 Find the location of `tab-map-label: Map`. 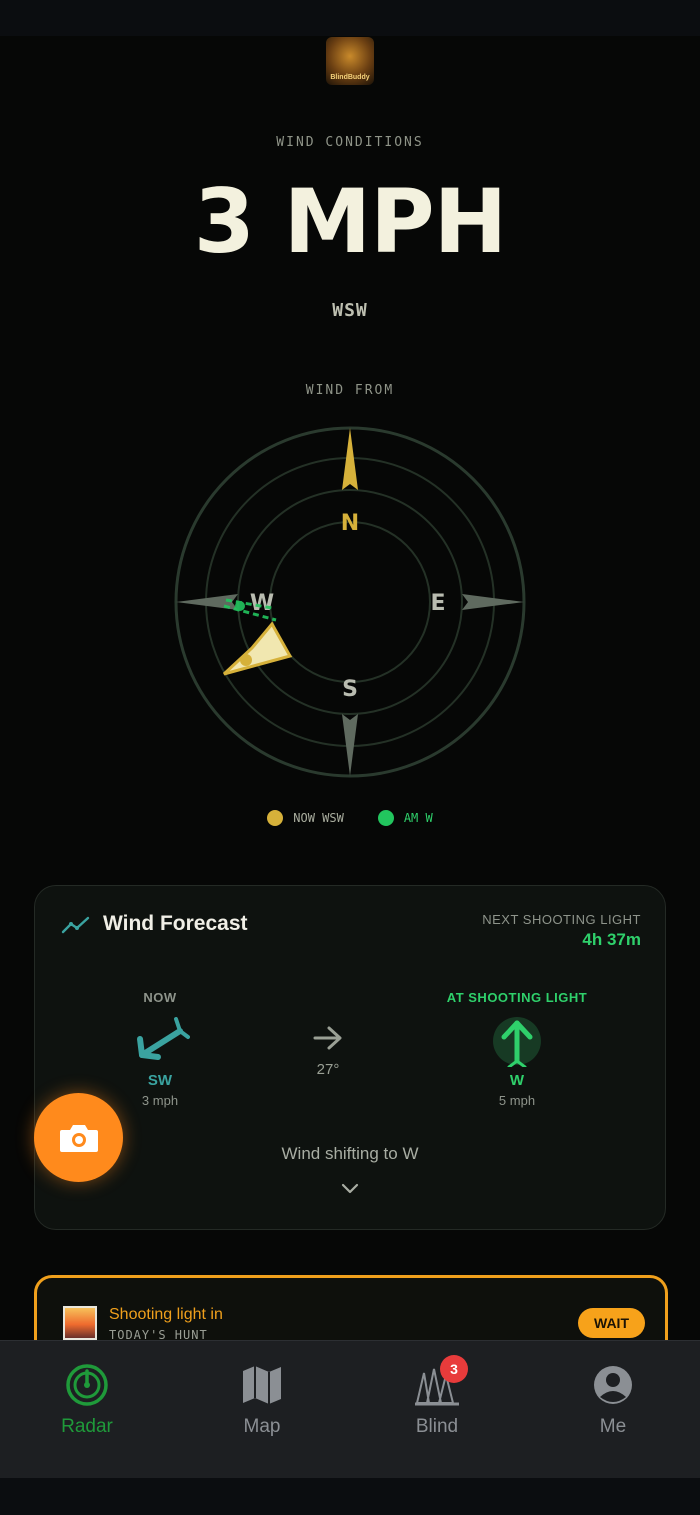

tab-map-label: Map is located at coordinates (262, 1426).